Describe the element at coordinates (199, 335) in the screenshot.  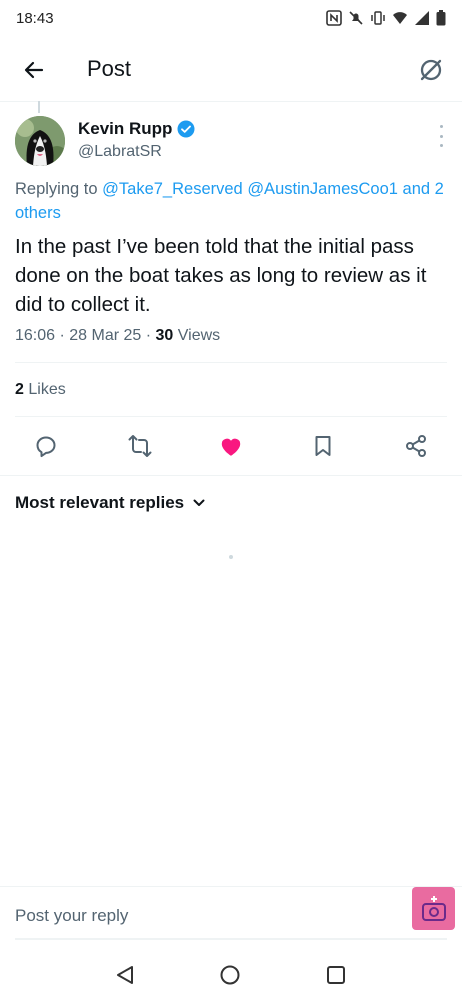
I see `views-label: Views` at that location.